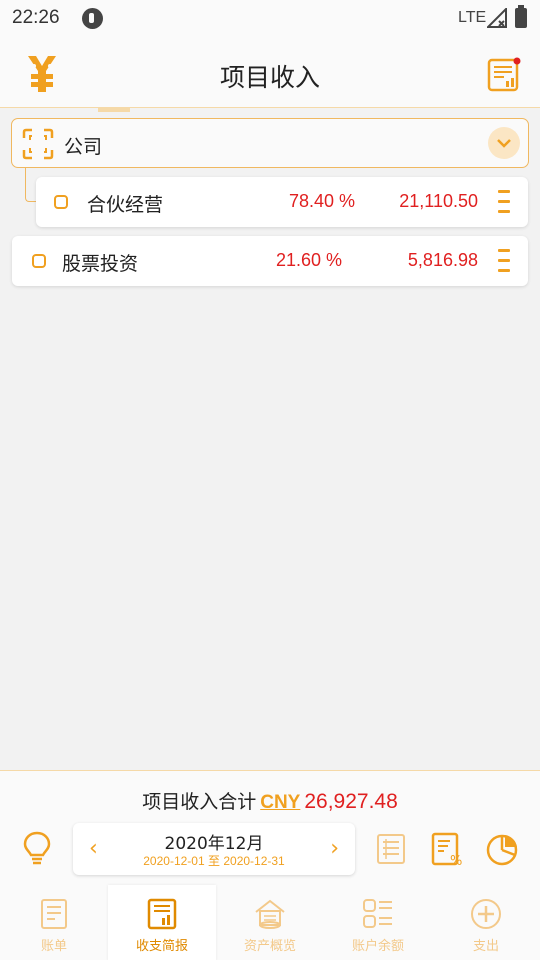 Image resolution: width=540 pixels, height=960 pixels. I want to click on status-time: 22:26, so click(36, 17).